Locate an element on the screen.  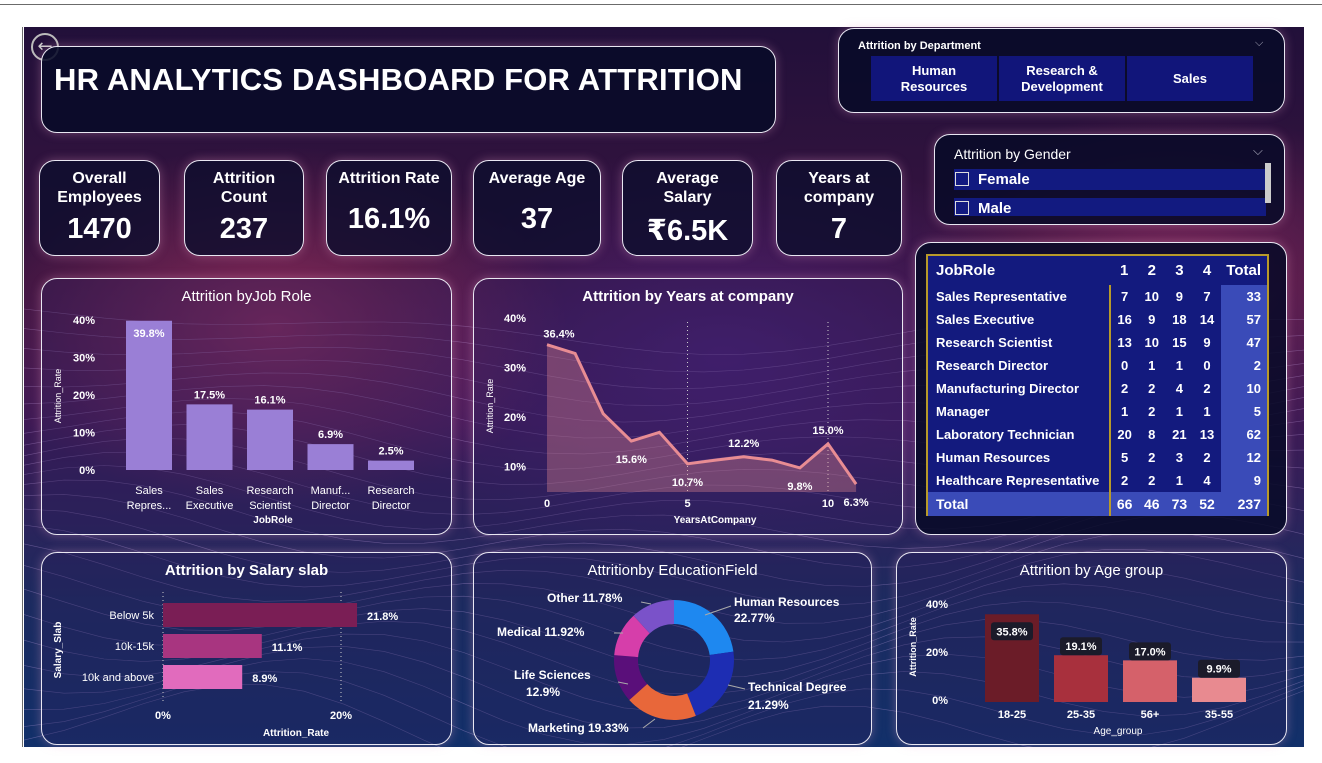
matrix-total-row: Total 66 46 73 52 237 is located at coordinates (1097, 504).